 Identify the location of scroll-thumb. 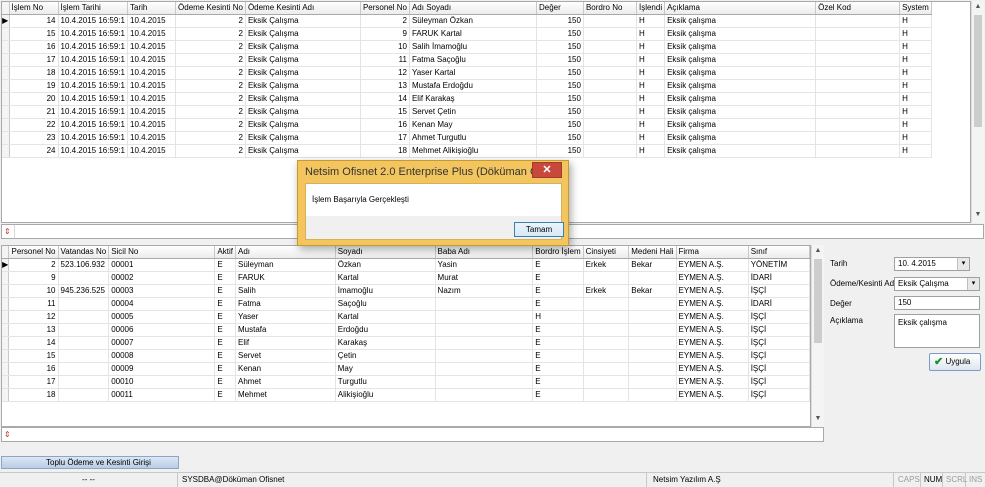
(818, 301).